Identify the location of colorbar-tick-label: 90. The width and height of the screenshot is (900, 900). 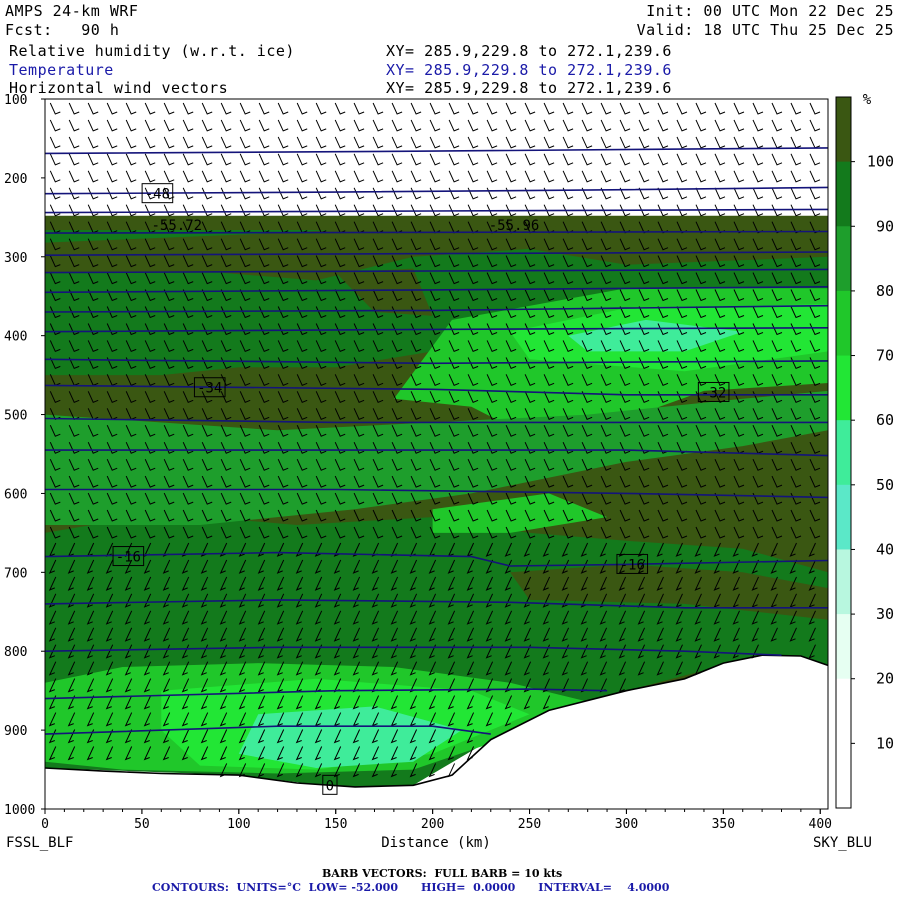
(885, 226).